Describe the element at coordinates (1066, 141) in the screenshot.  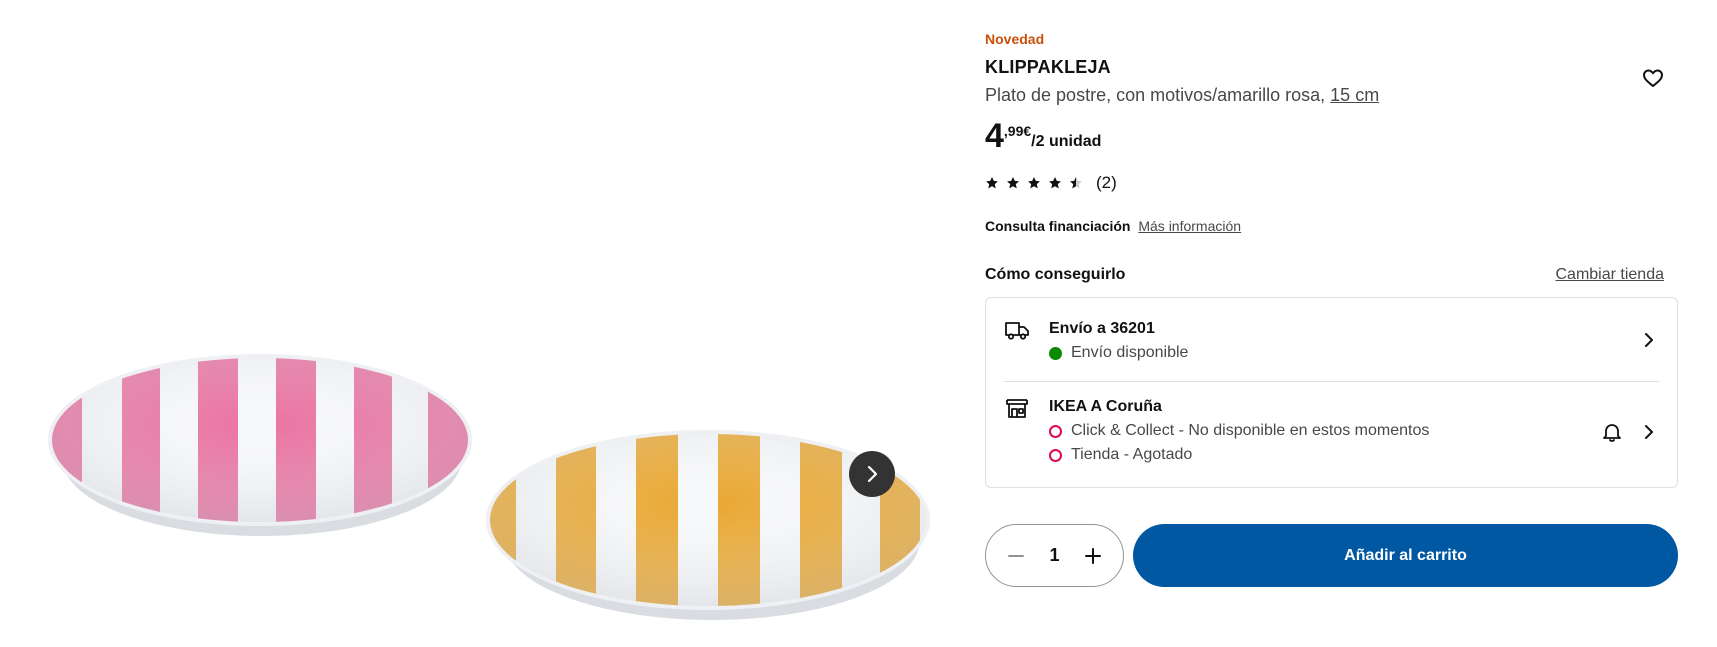
I see `price-unit: /2 unidad` at that location.